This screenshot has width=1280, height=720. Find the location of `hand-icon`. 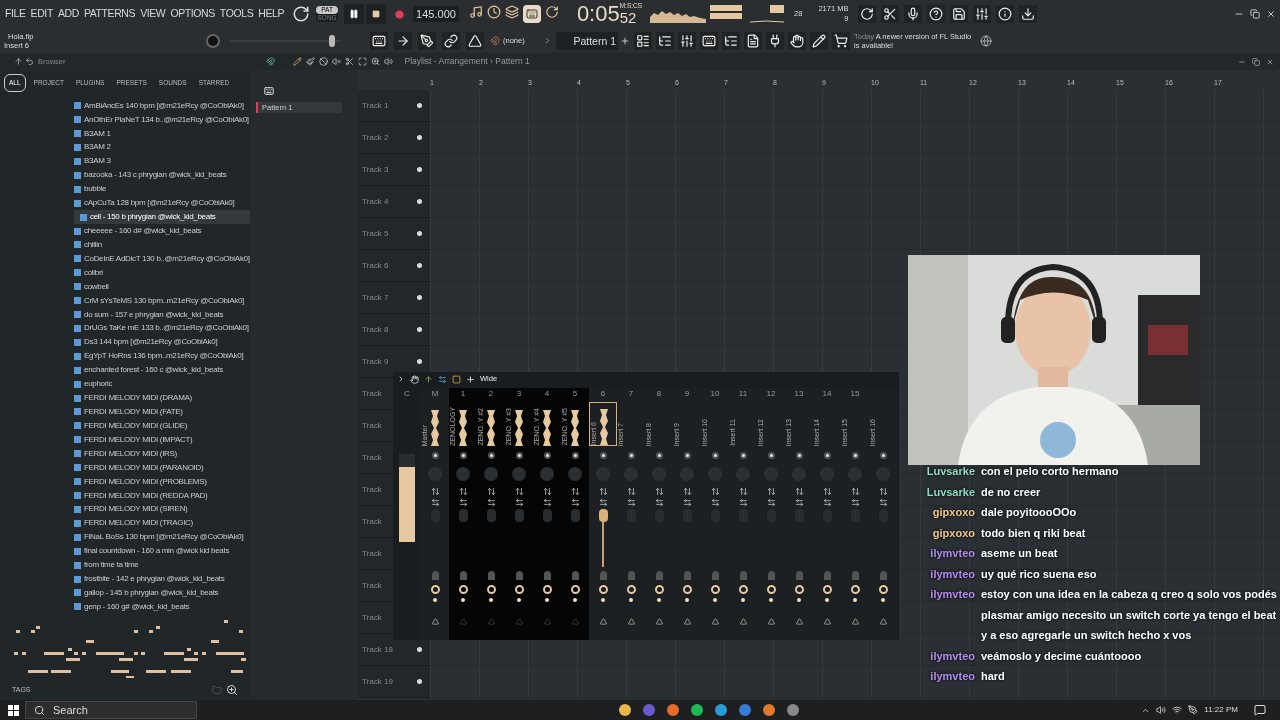

hand-icon is located at coordinates (414, 379).